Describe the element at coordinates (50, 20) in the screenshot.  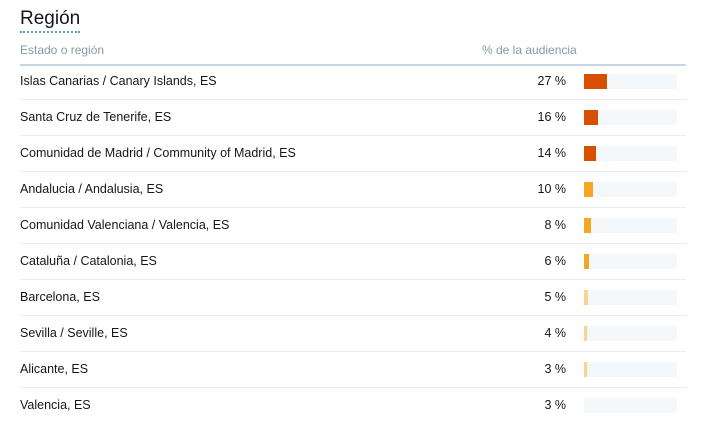
I see `section-title: Región` at that location.